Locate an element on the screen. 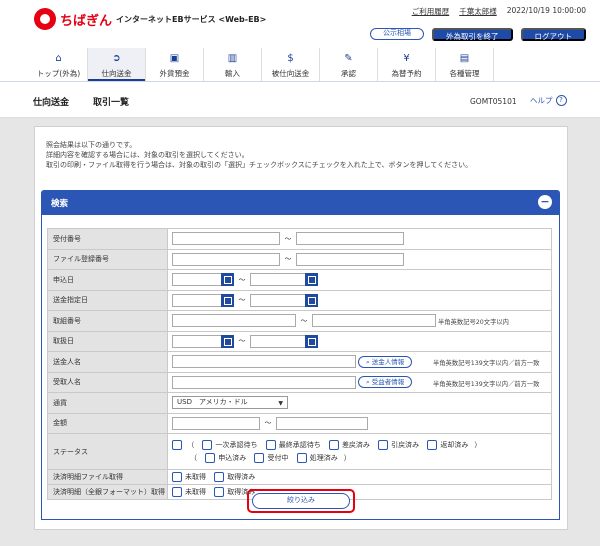 This screenshot has height=546, width=600. nav-foreign-deposit: ▣ 外貨預金 is located at coordinates (175, 64).